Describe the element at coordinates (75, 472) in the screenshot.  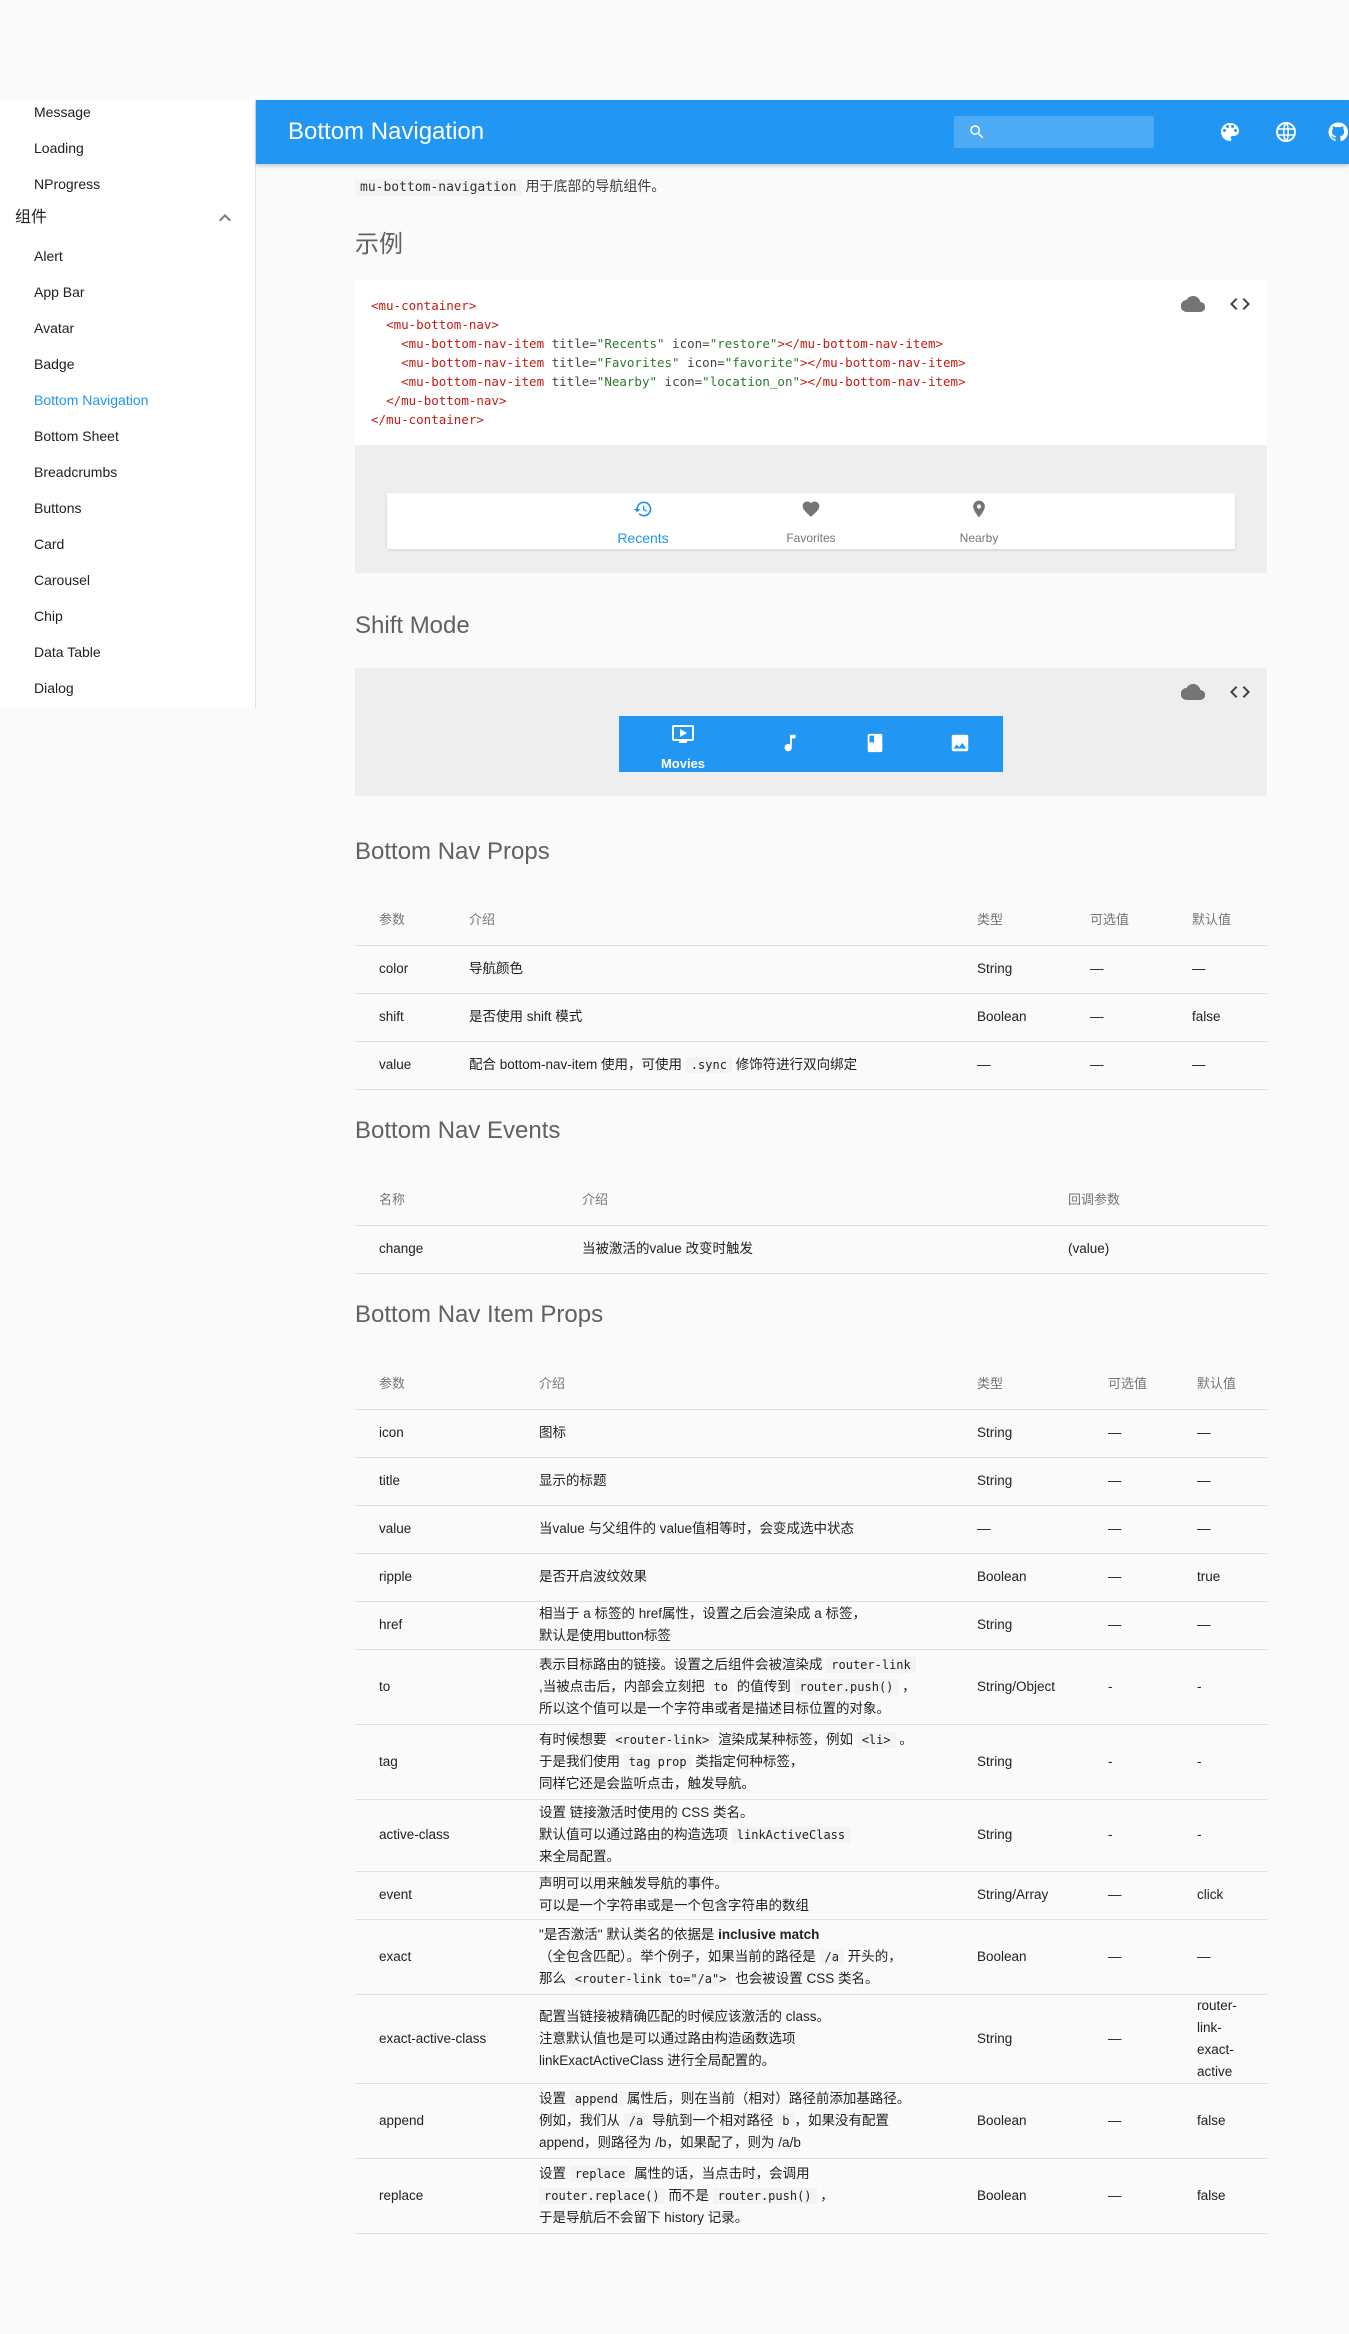
I see `sidebar-item-breadcrumbs: Breadcrumbs` at that location.